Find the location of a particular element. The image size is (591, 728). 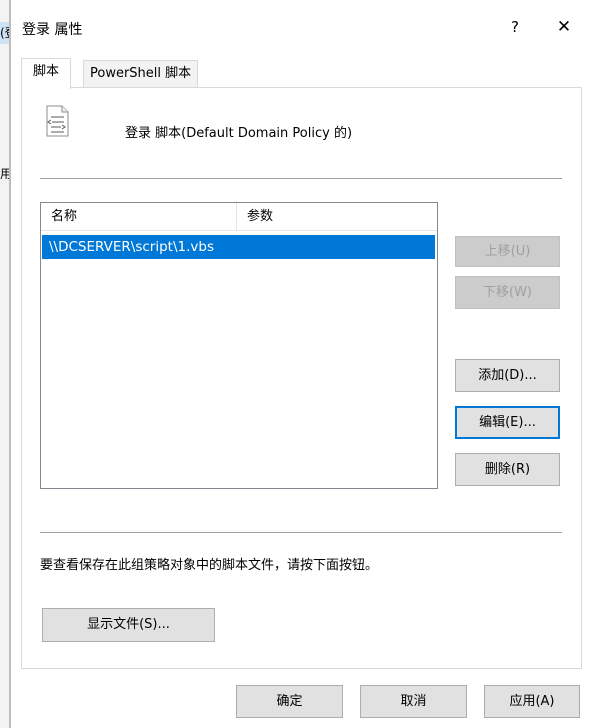

tab-powershell-scripts: PowerShell 脚本 is located at coordinates (141, 73).